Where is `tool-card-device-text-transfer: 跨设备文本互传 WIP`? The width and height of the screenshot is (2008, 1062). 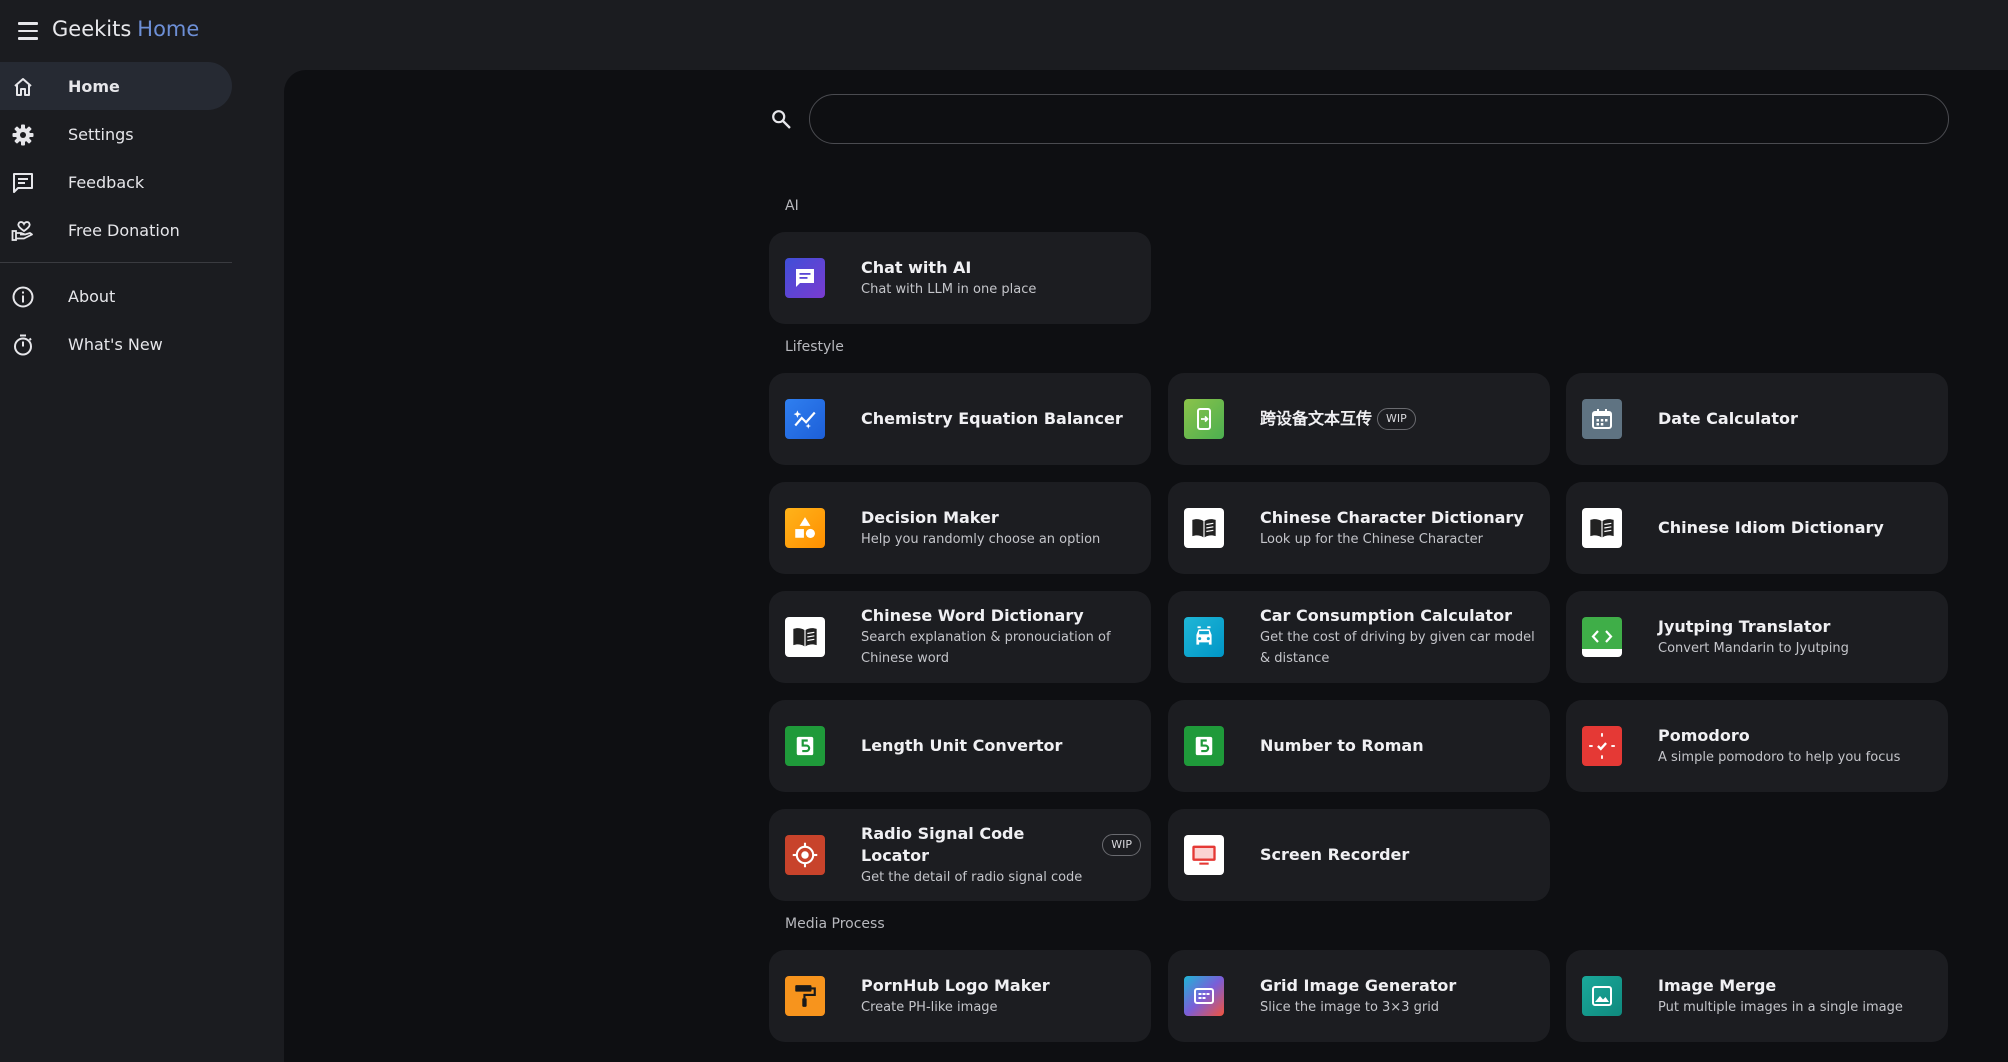 tool-card-device-text-transfer: 跨设备文本互传 WIP is located at coordinates (1359, 419).